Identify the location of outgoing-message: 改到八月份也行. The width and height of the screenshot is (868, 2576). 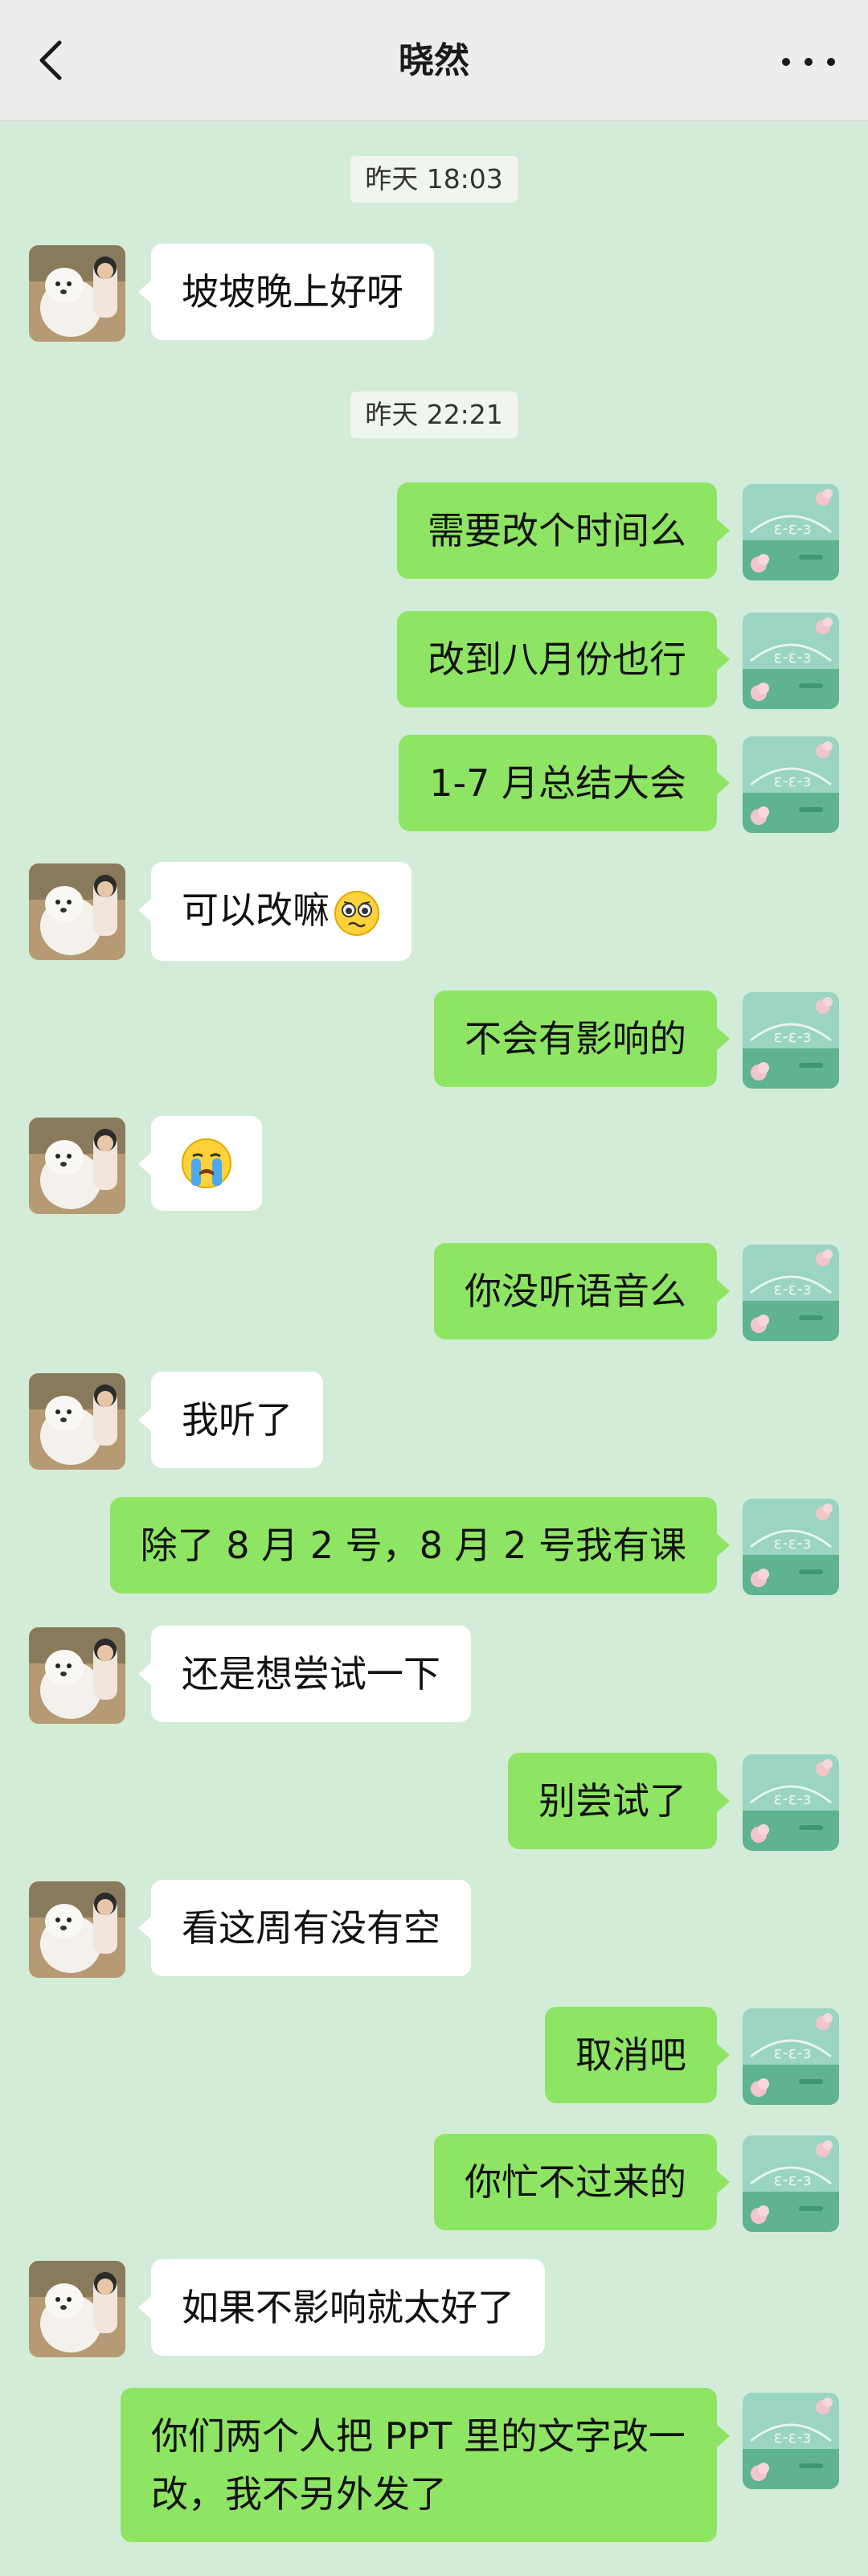
(563, 659).